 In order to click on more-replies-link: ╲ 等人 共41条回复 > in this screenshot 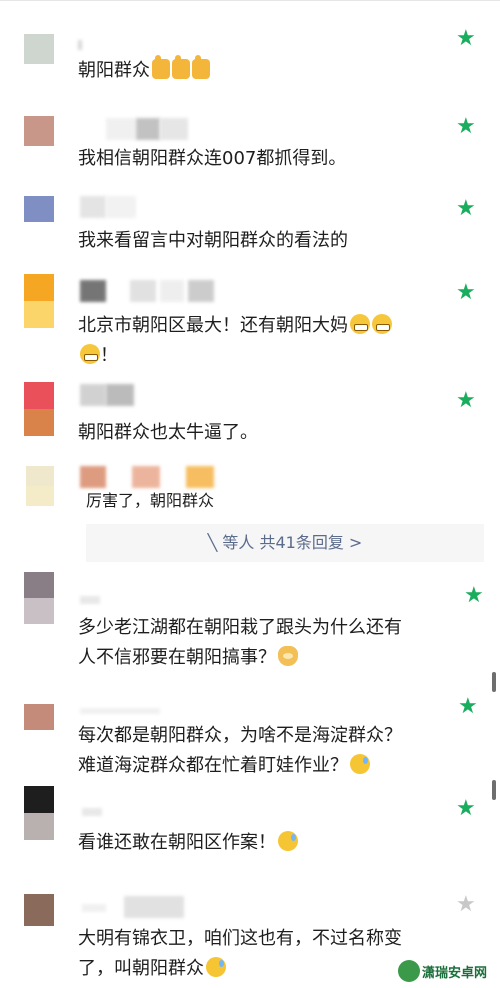, I will do `click(285, 543)`.